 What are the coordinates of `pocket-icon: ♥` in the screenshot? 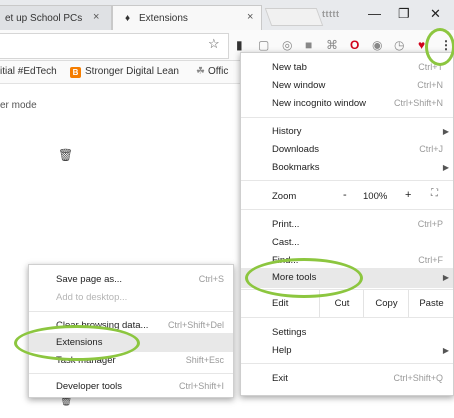 It's located at (421, 45).